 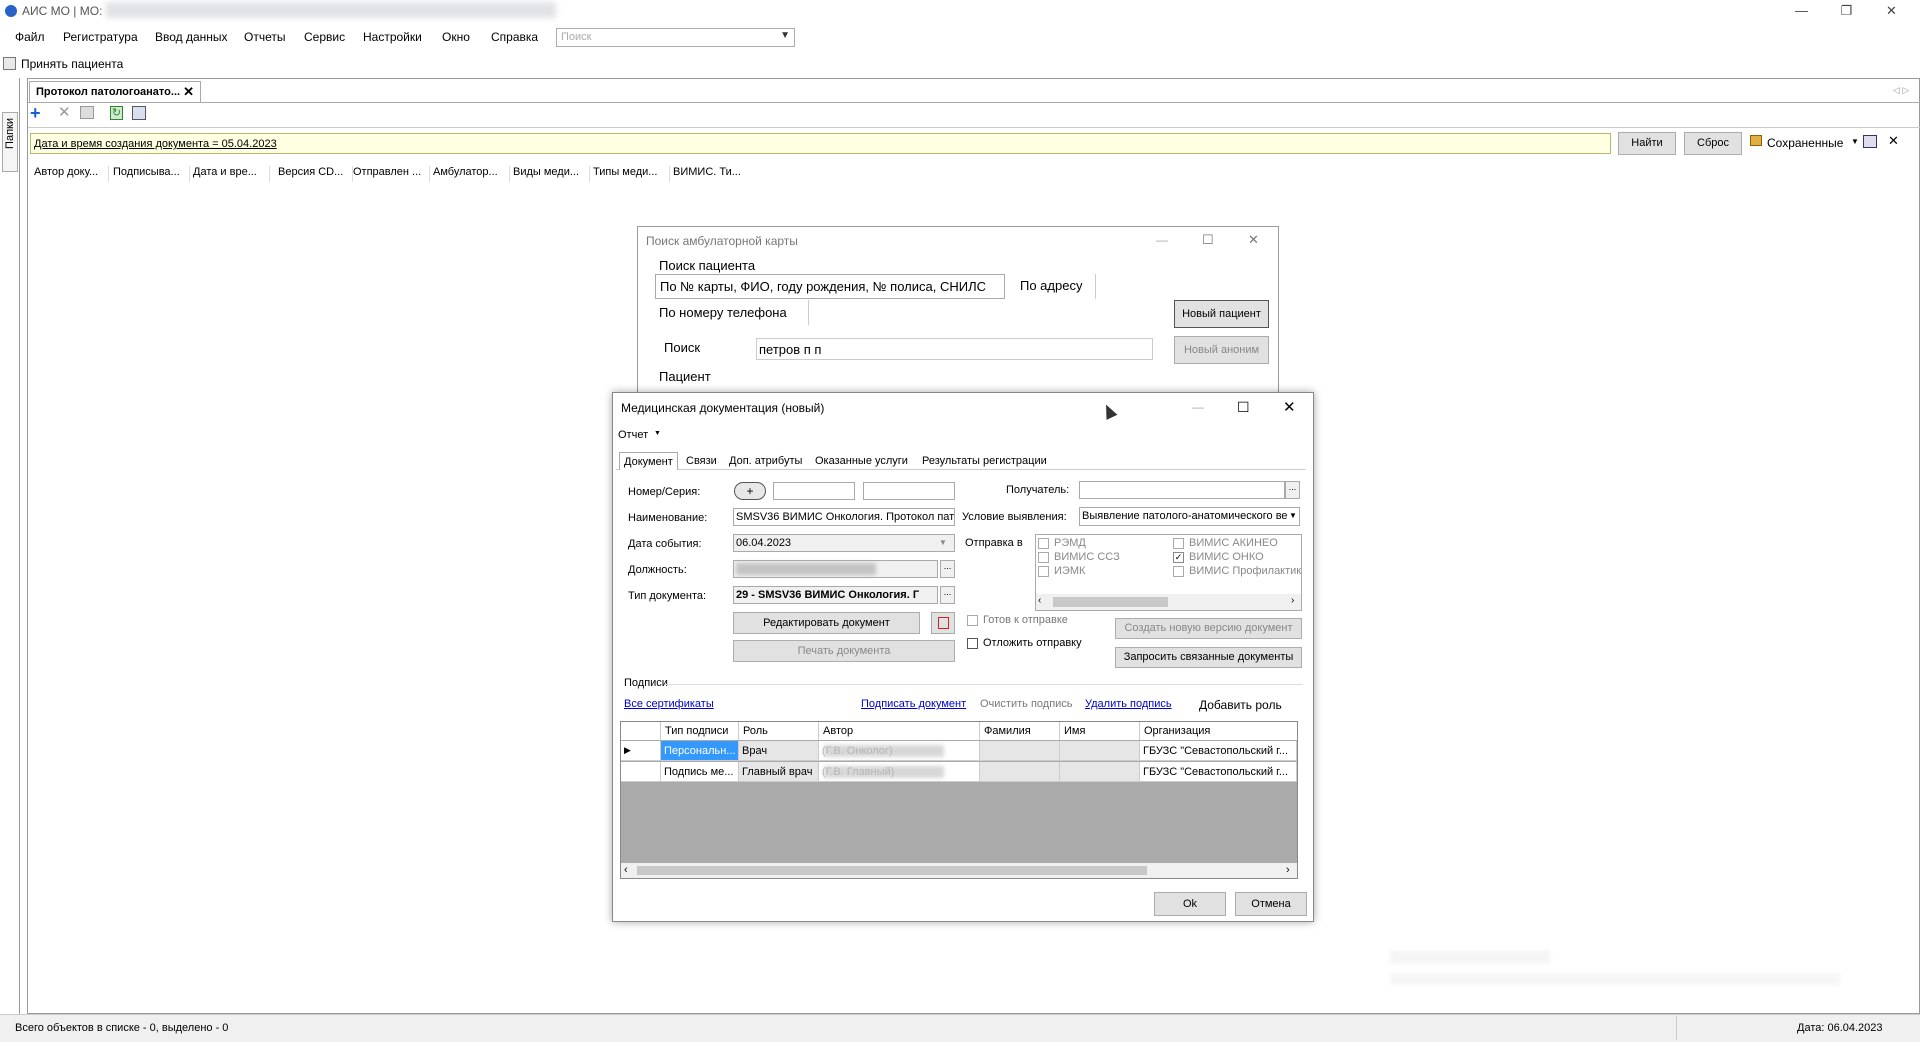 What do you see at coordinates (1292, 600) in the screenshot?
I see `scroll-right-icon: ›` at bounding box center [1292, 600].